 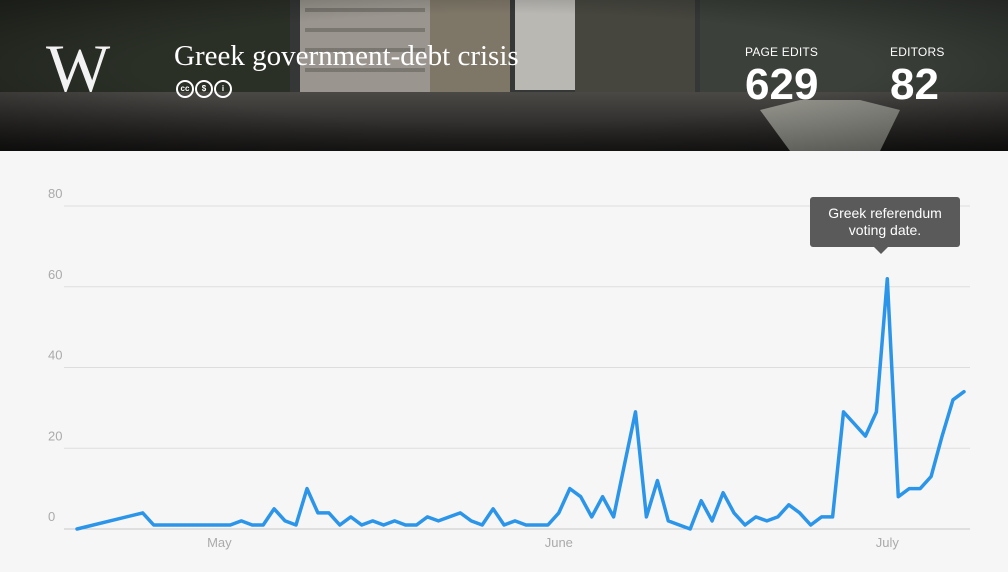 What do you see at coordinates (185, 89) in the screenshot?
I see `creative-commons-icon: cc` at bounding box center [185, 89].